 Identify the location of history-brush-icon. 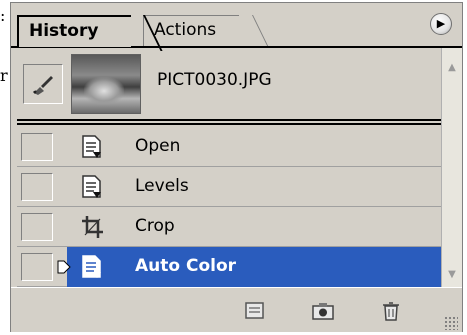
(43, 84).